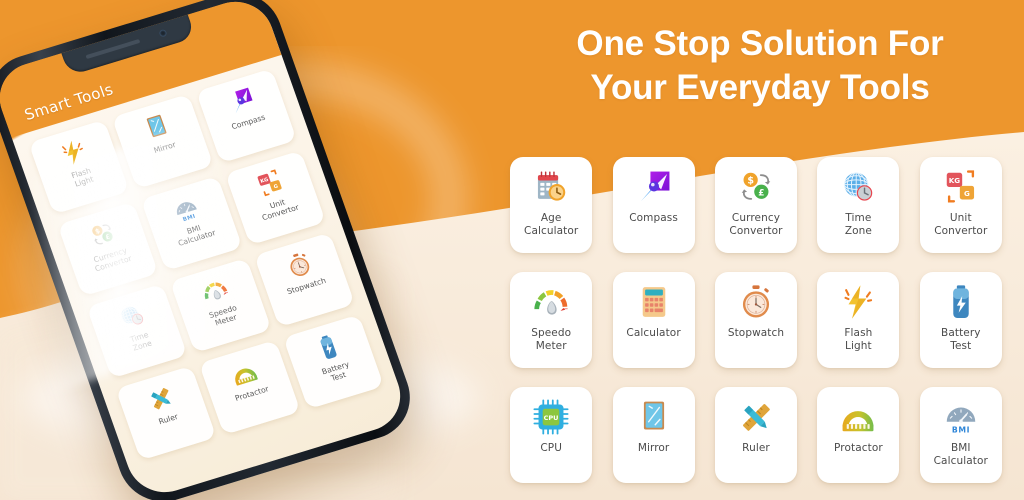  I want to click on tool-card-cpu: CPU CPU, so click(551, 435).